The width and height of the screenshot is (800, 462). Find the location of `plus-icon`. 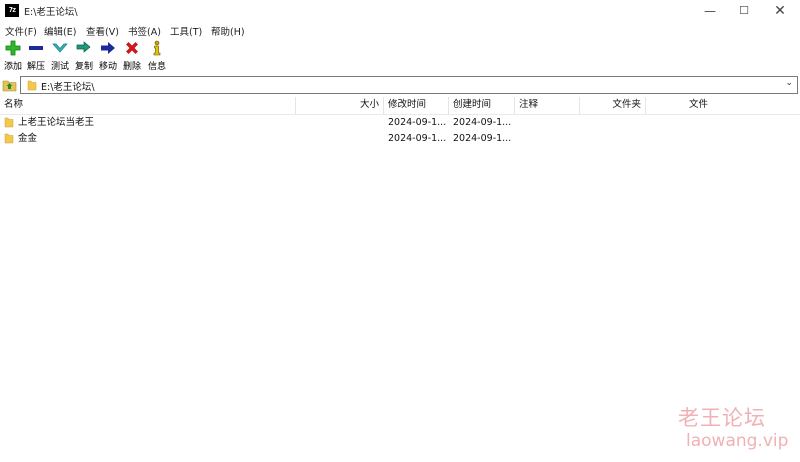

plus-icon is located at coordinates (13, 48).